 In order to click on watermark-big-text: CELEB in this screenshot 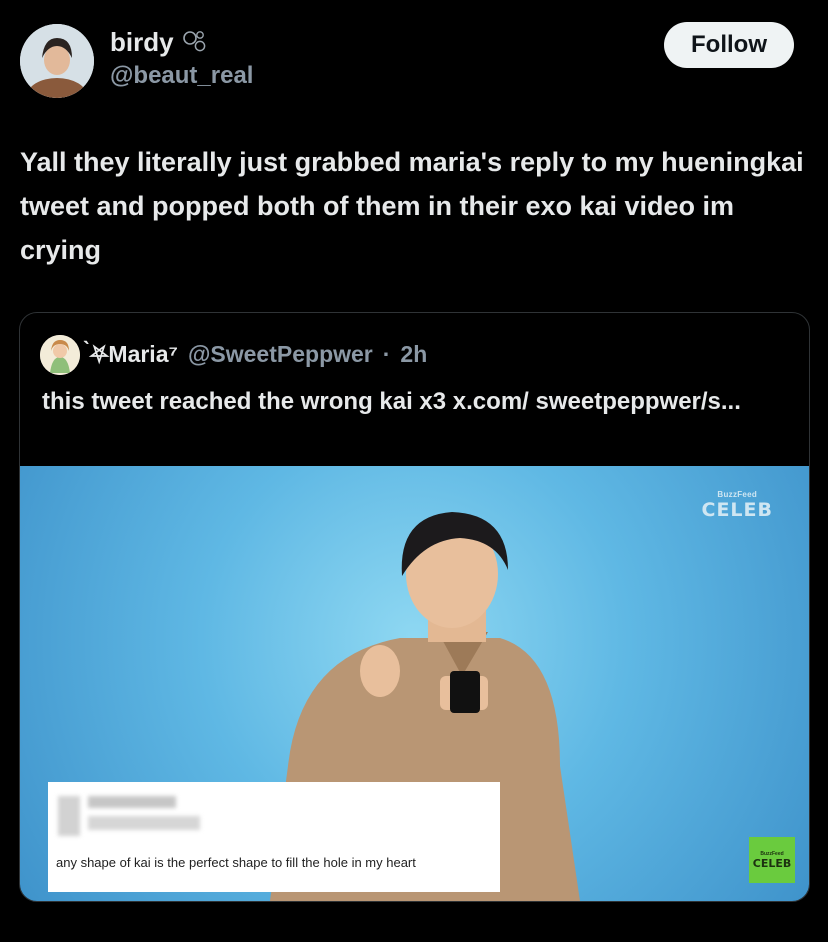, I will do `click(737, 510)`.